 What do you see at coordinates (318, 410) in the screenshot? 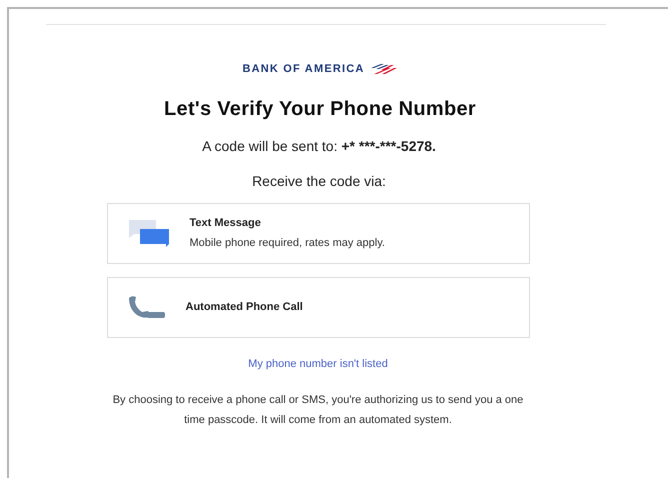
I see `disclaimer-text: By choosing to receive a phone call or SMS, you're authorizing us to send you a one time passcode. It will come from an automated system.` at bounding box center [318, 410].